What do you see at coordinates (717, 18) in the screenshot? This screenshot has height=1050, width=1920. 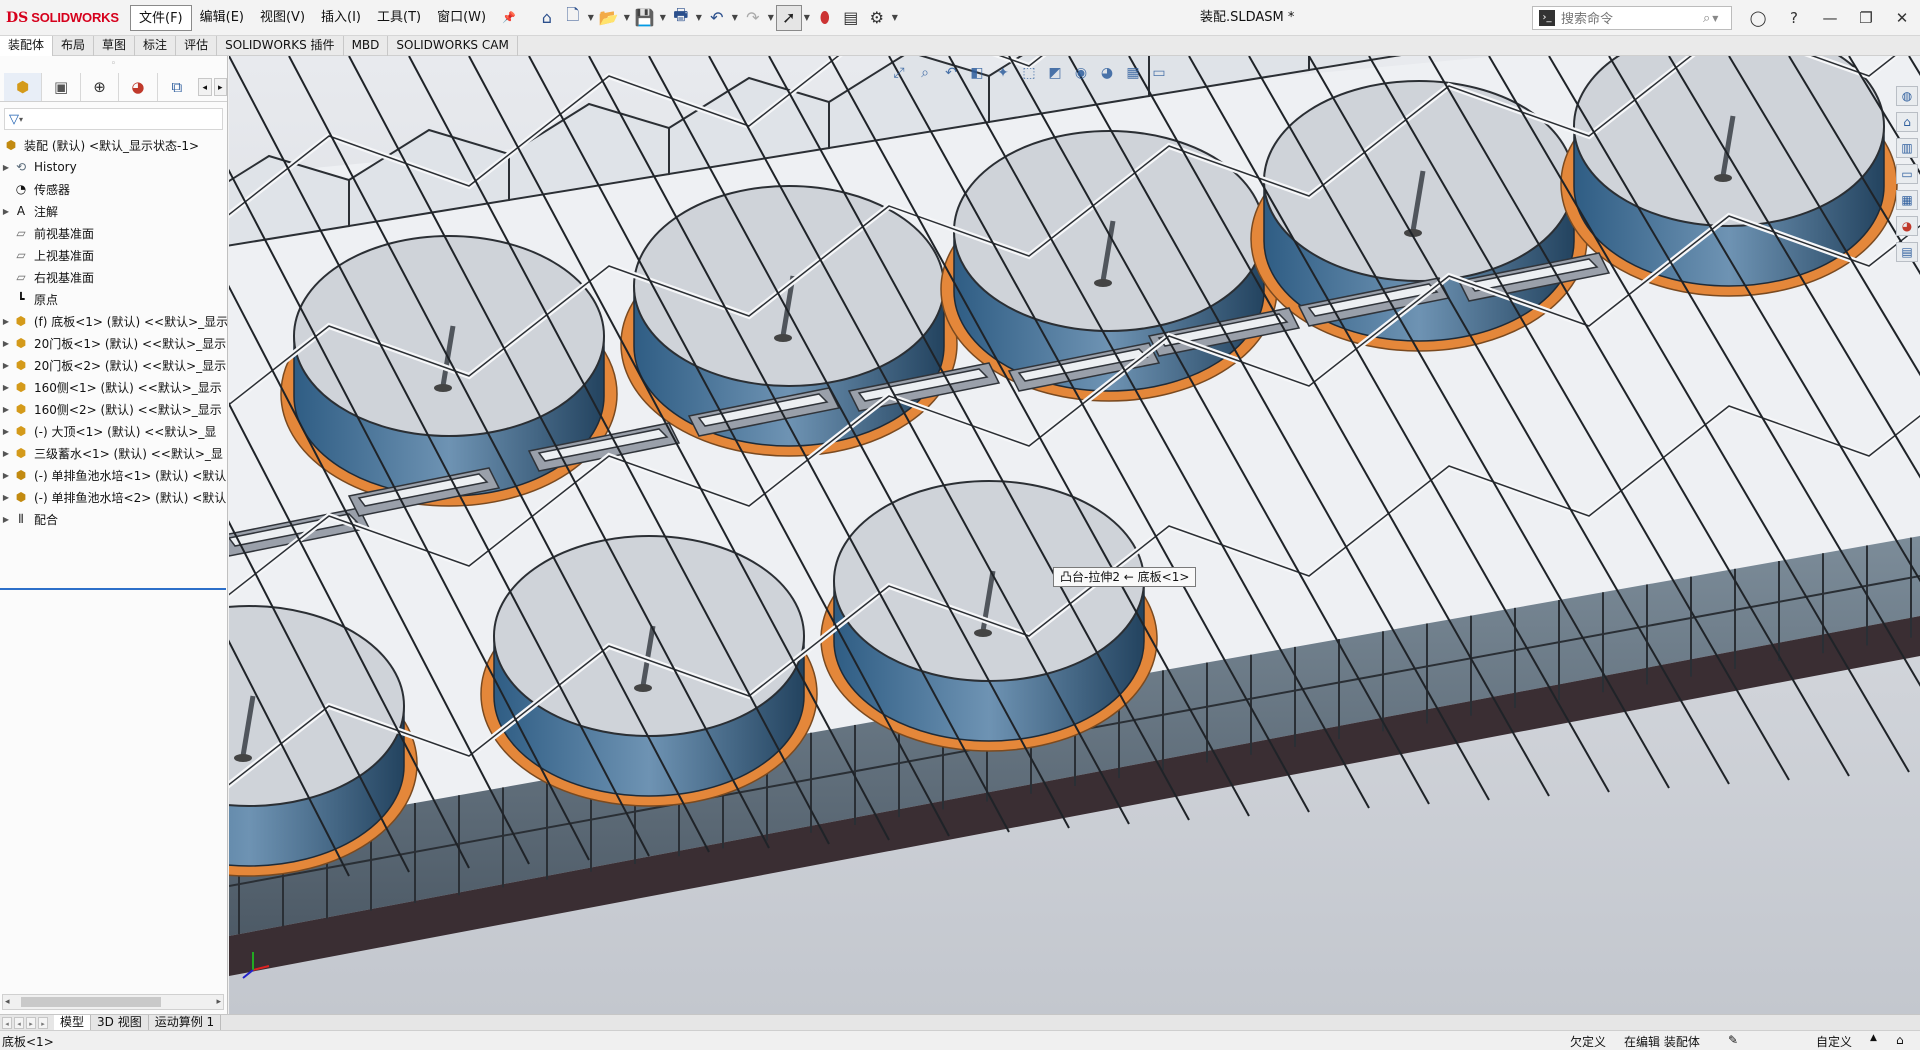 I see `undo-icon: ↶` at bounding box center [717, 18].